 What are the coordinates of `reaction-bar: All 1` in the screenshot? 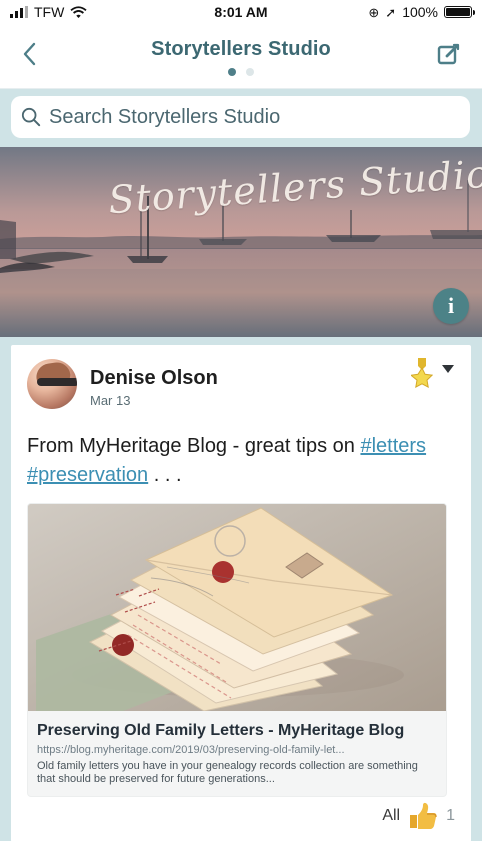 It's located at (418, 816).